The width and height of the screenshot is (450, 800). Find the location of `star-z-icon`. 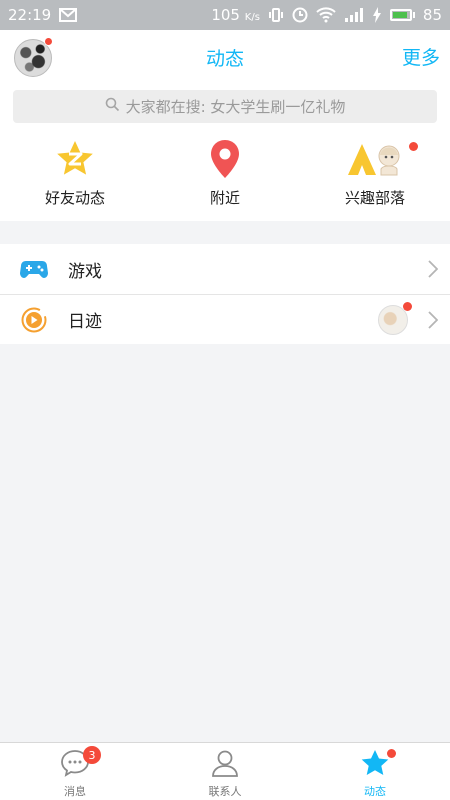

star-z-icon is located at coordinates (75, 159).